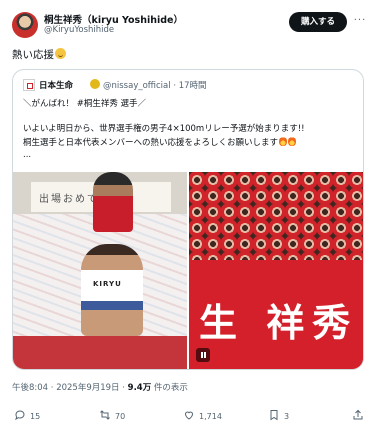  I want to click on quoted-line-1: ＼がんばれ！ #桐生祥秀 選手／, so click(85, 104).